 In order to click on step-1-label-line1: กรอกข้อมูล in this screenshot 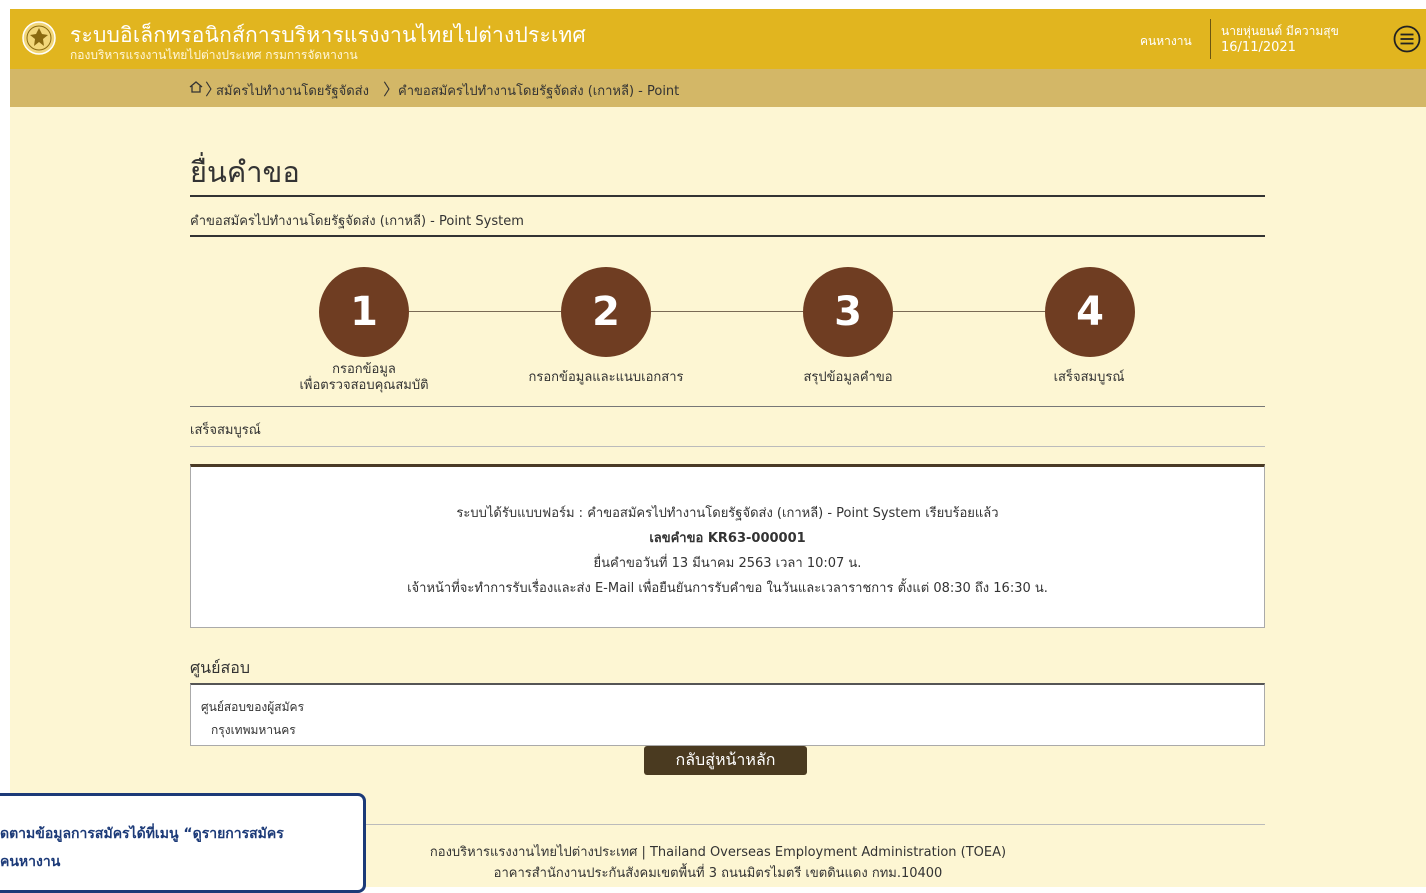, I will do `click(364, 369)`.